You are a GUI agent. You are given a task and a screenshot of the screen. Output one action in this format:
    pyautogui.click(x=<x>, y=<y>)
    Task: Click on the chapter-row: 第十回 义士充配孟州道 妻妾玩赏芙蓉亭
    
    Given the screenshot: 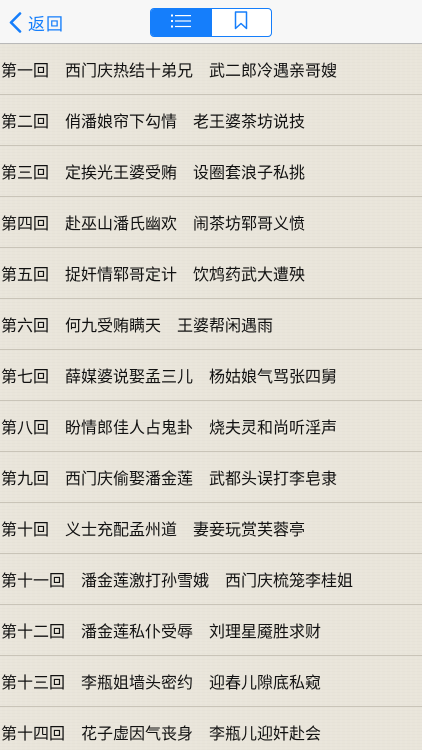 What is the action you would take?
    pyautogui.click(x=211, y=528)
    